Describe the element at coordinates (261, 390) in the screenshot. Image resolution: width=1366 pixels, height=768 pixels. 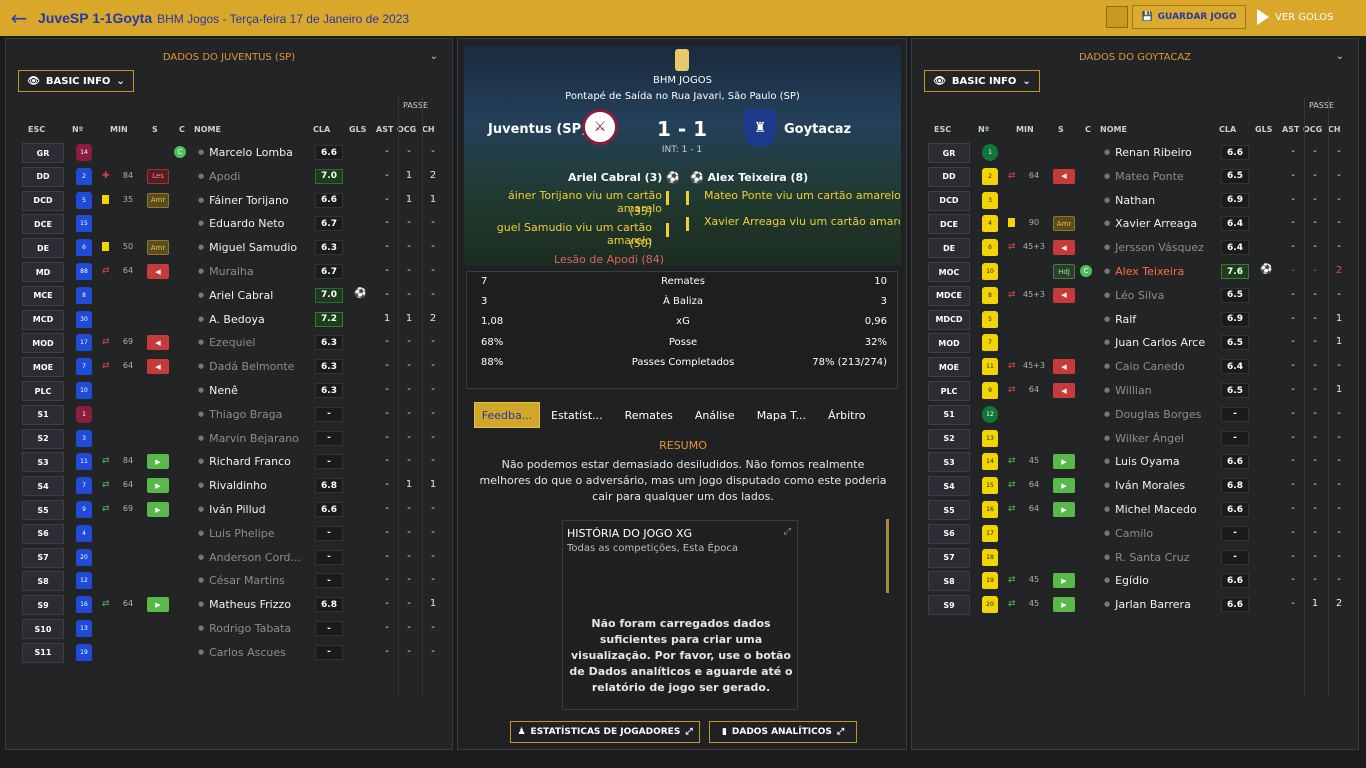
I see `player-name: Nenê` at that location.